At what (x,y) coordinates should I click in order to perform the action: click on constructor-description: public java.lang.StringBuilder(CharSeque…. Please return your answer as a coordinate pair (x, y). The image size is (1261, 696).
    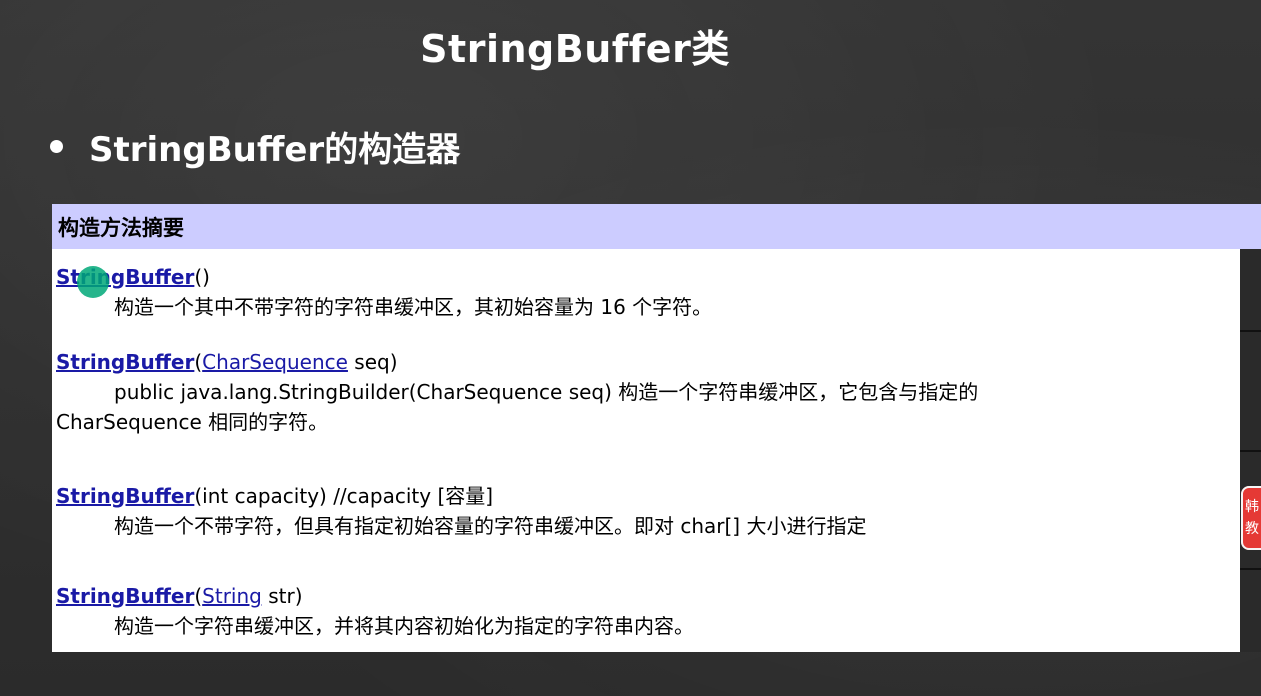
    Looking at the image, I should click on (546, 392).